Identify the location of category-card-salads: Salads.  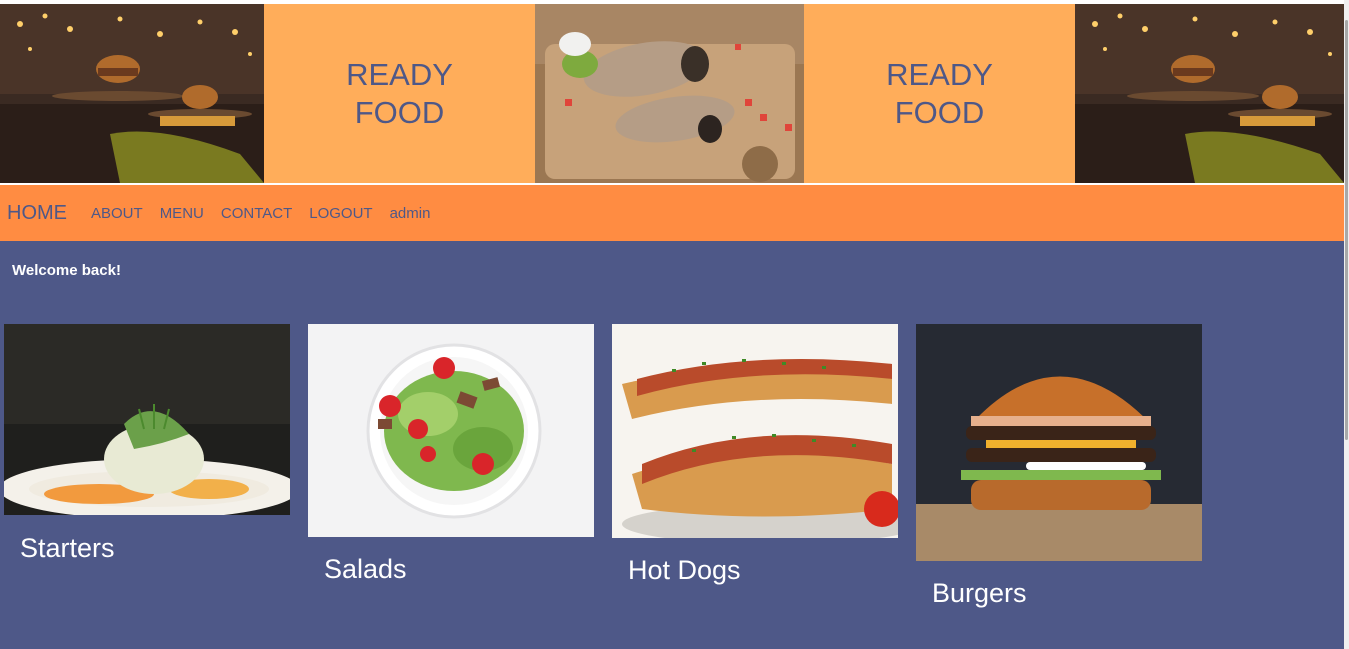
(451, 454).